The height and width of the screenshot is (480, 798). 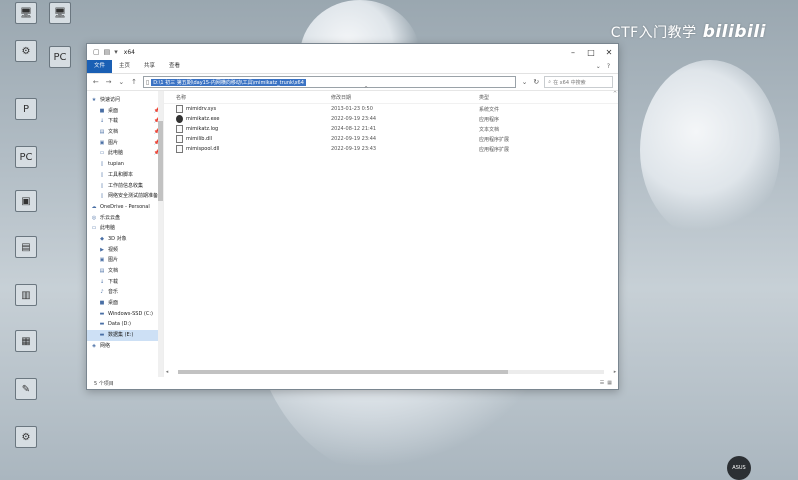 I want to click on help-icon: ?, so click(x=608, y=66).